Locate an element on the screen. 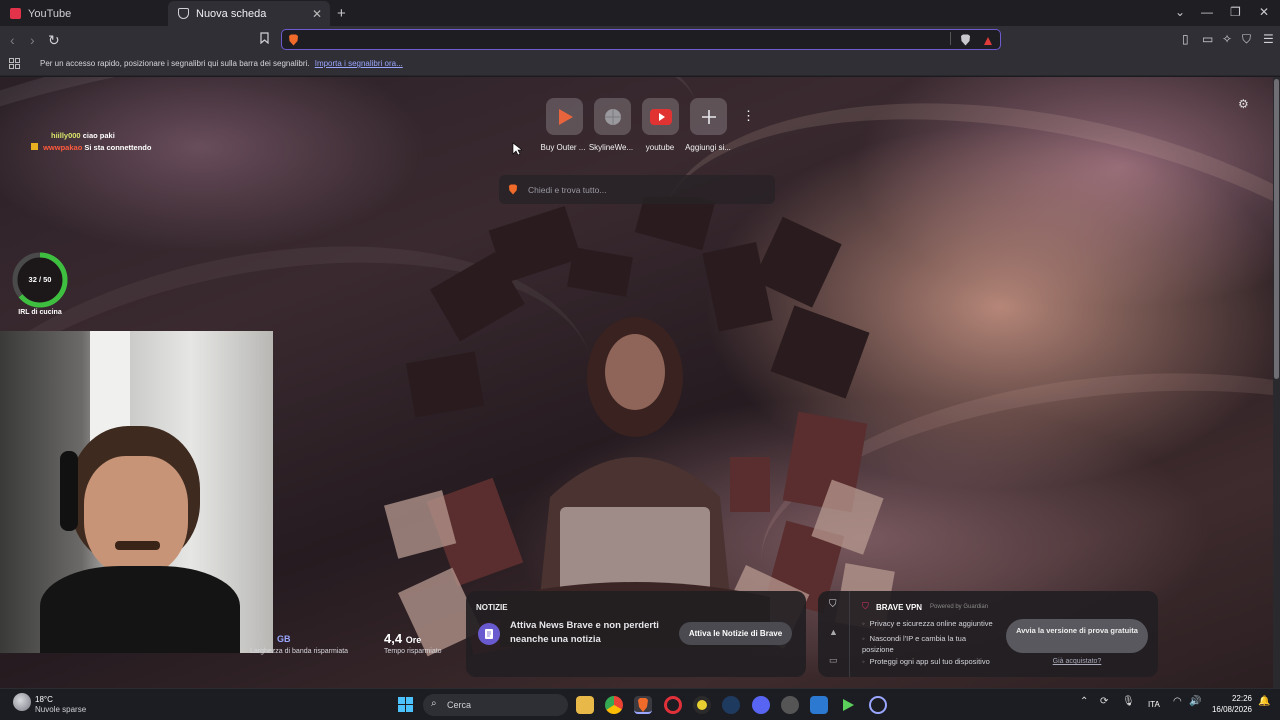 This screenshot has height=720, width=1280. vpn-feature: ◦ Nascondi l'IP e cambia la tua posizione is located at coordinates (922, 644).